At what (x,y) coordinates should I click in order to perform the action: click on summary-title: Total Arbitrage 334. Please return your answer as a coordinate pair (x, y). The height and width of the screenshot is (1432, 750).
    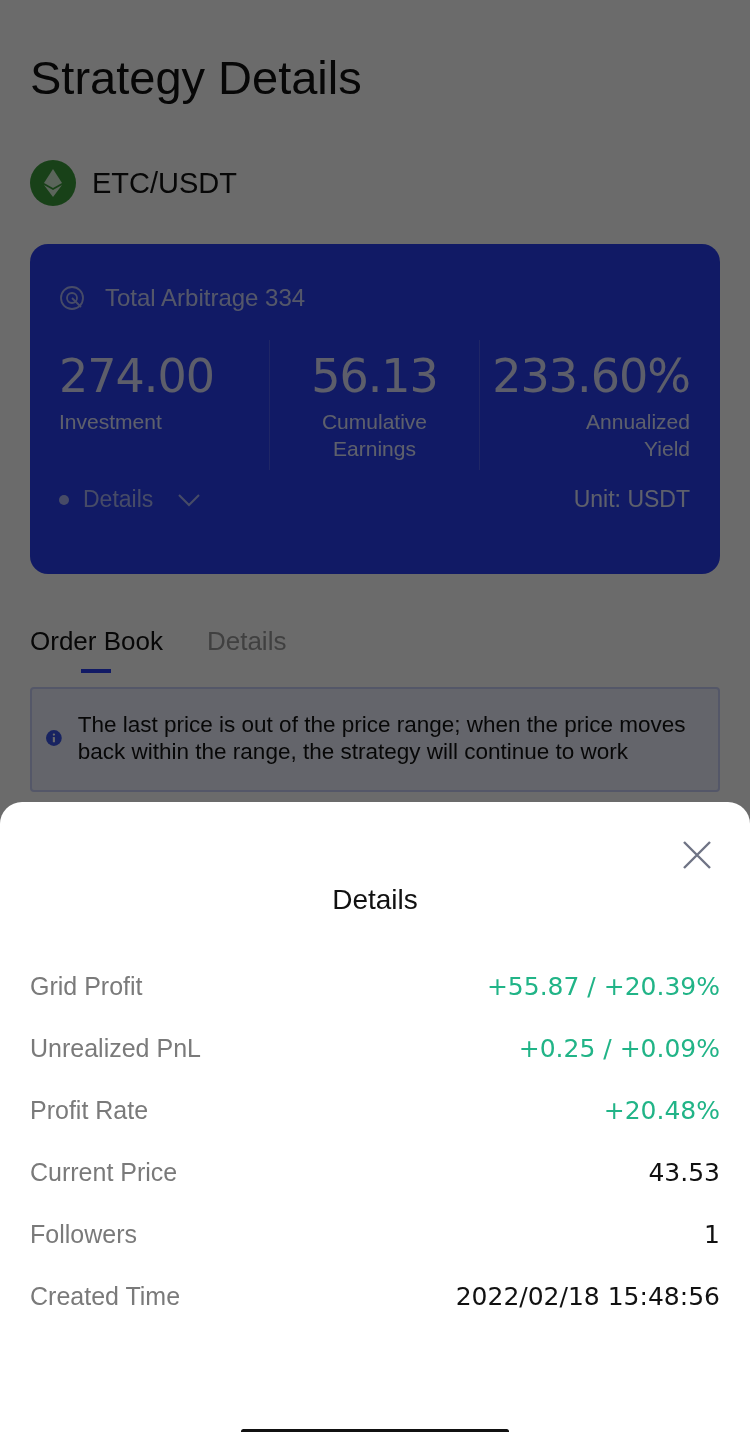
    Looking at the image, I should click on (205, 298).